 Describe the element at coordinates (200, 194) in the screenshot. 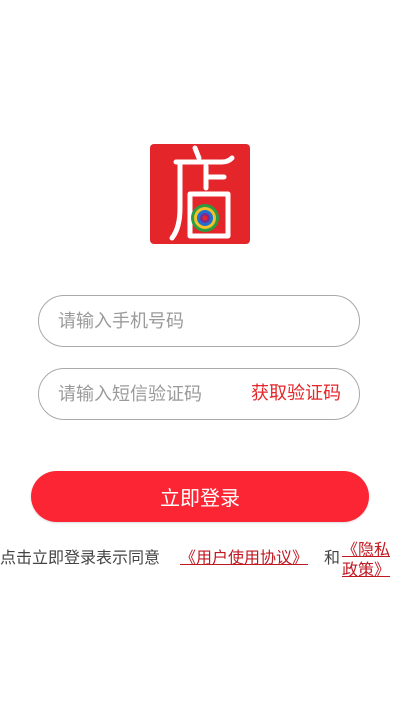

I see `store-logo-icon` at that location.